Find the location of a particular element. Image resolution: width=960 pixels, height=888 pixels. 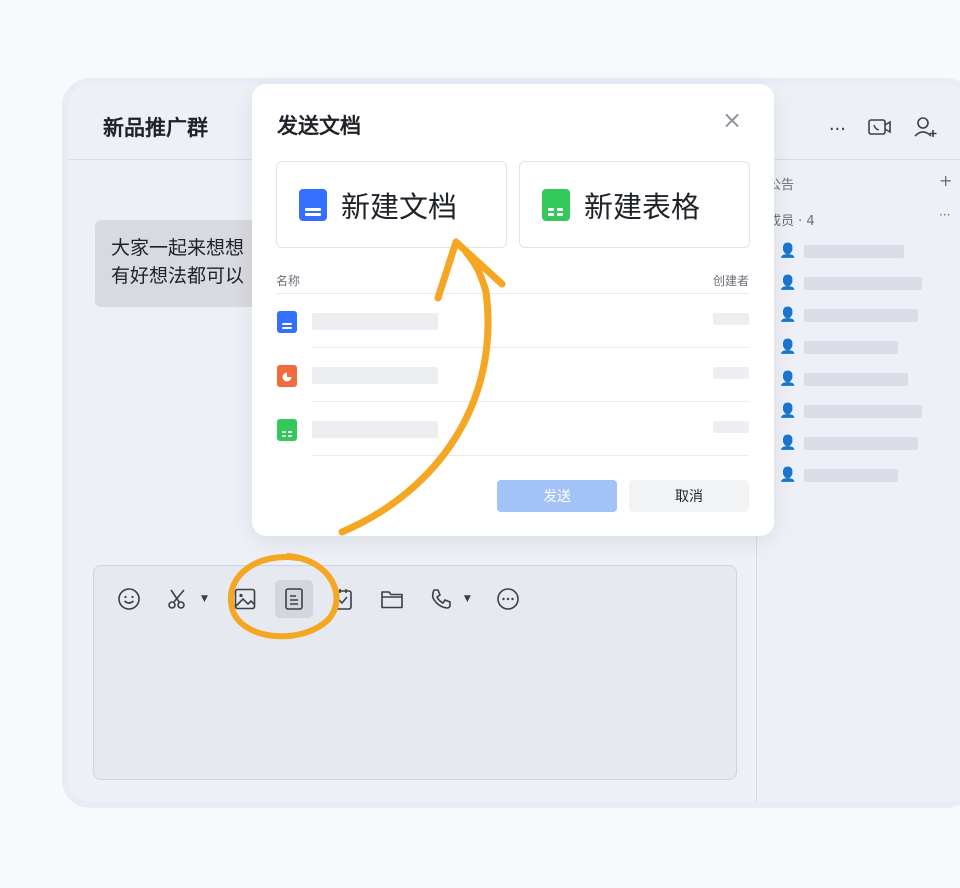

members-more-button: ··· is located at coordinates (944, 215).